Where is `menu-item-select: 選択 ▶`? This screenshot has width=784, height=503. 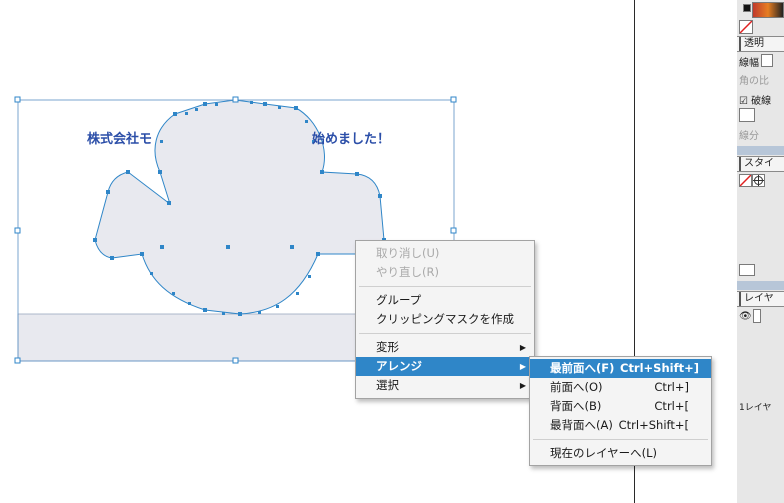
menu-item-select: 選択 ▶ is located at coordinates (445, 385).